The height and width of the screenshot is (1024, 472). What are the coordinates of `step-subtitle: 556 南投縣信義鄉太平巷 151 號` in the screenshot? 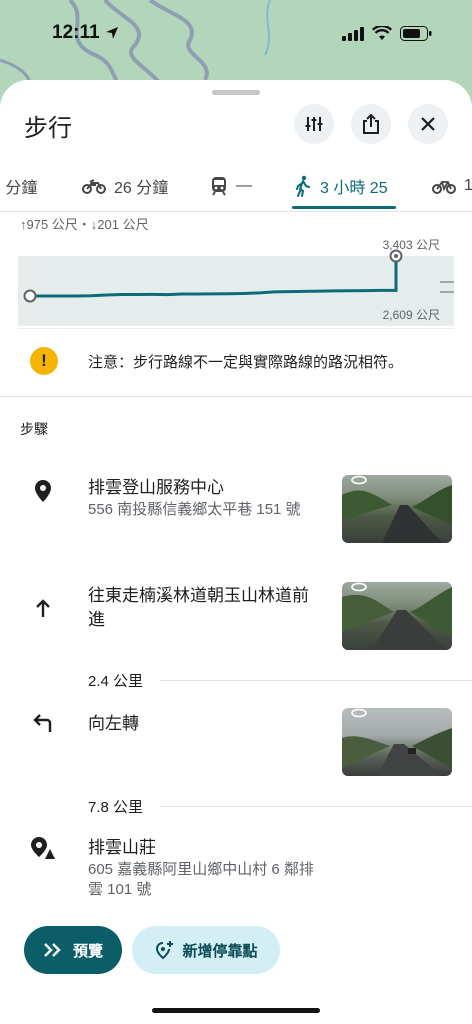 It's located at (194, 509).